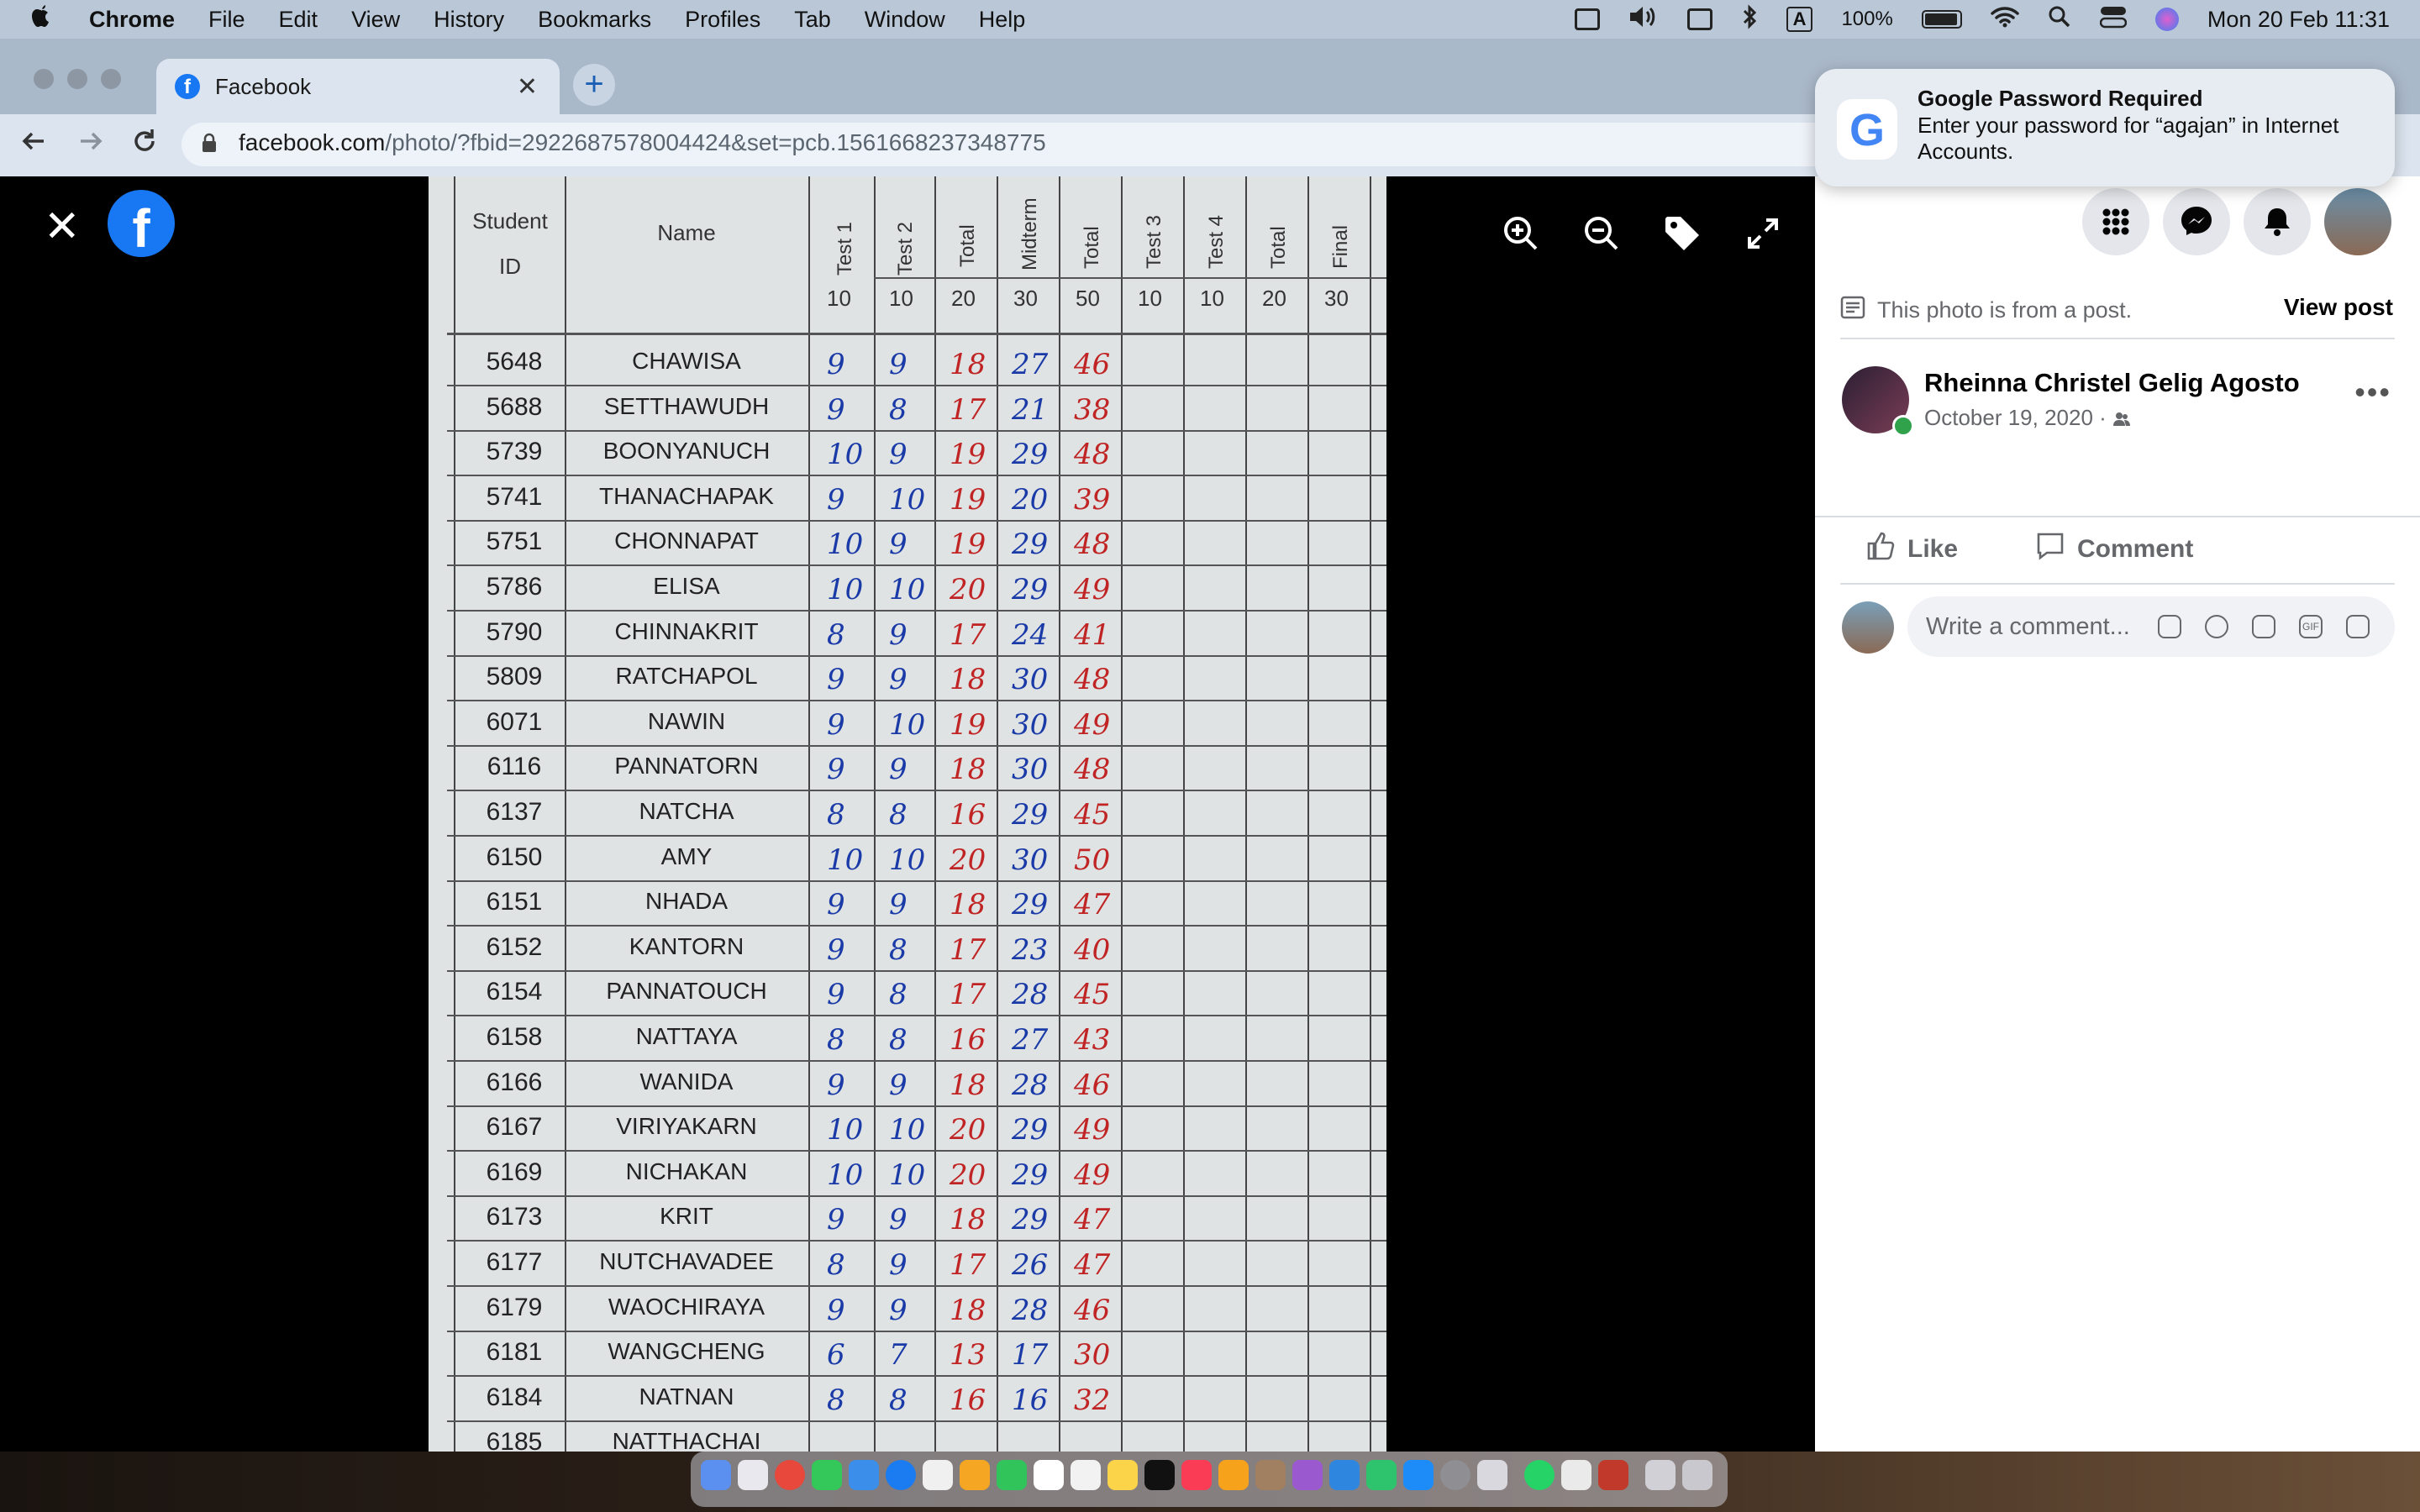 The width and height of the screenshot is (2420, 1512). I want to click on menu-bar-clock: Mon 20 Feb 11:31, so click(2298, 20).